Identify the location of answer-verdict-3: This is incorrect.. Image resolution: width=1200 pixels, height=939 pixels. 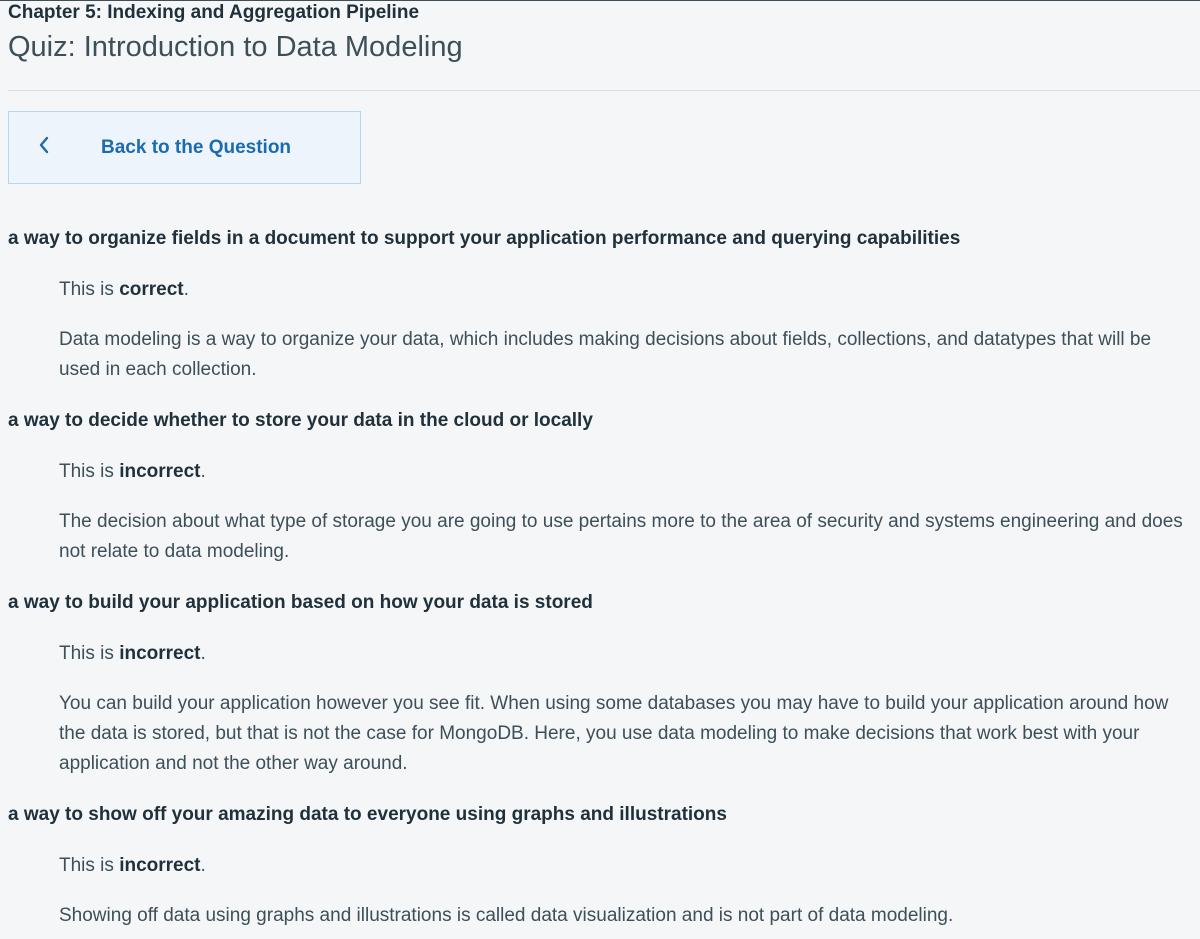
(132, 653).